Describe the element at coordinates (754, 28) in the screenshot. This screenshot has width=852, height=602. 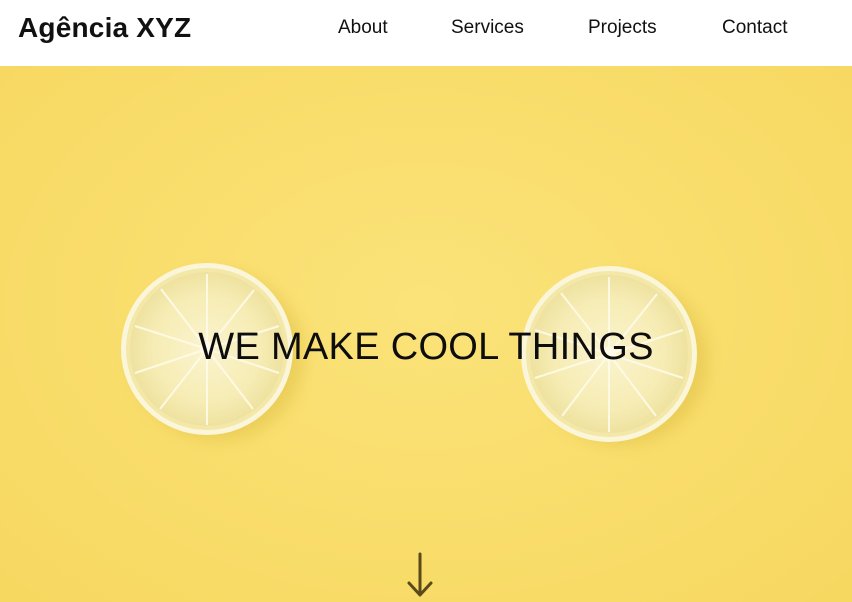
I see `nav-link-contact: Contact` at that location.